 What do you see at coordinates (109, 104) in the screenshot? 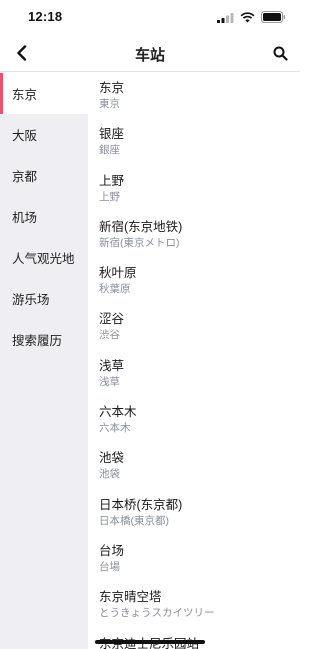
I see `station-local-name: 東京` at bounding box center [109, 104].